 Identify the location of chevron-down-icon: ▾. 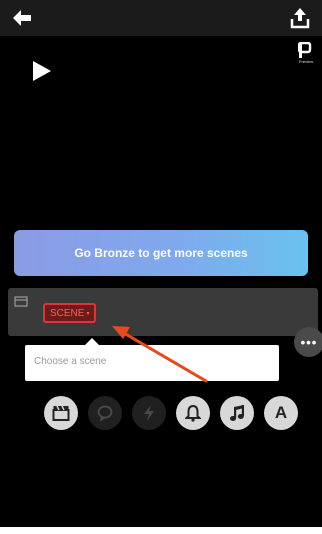
(88, 313).